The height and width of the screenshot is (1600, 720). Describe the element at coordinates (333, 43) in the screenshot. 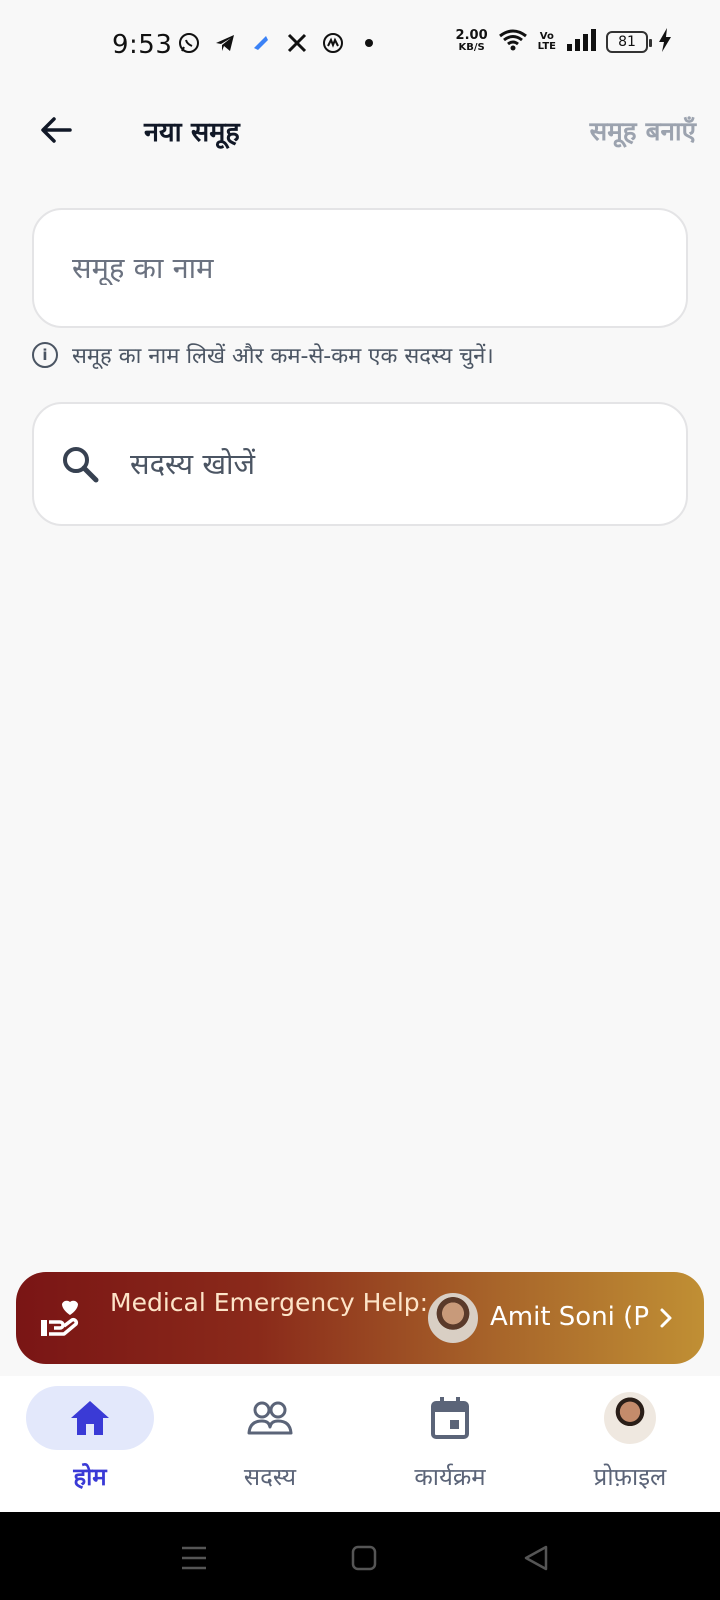

I see `threads-icon` at that location.